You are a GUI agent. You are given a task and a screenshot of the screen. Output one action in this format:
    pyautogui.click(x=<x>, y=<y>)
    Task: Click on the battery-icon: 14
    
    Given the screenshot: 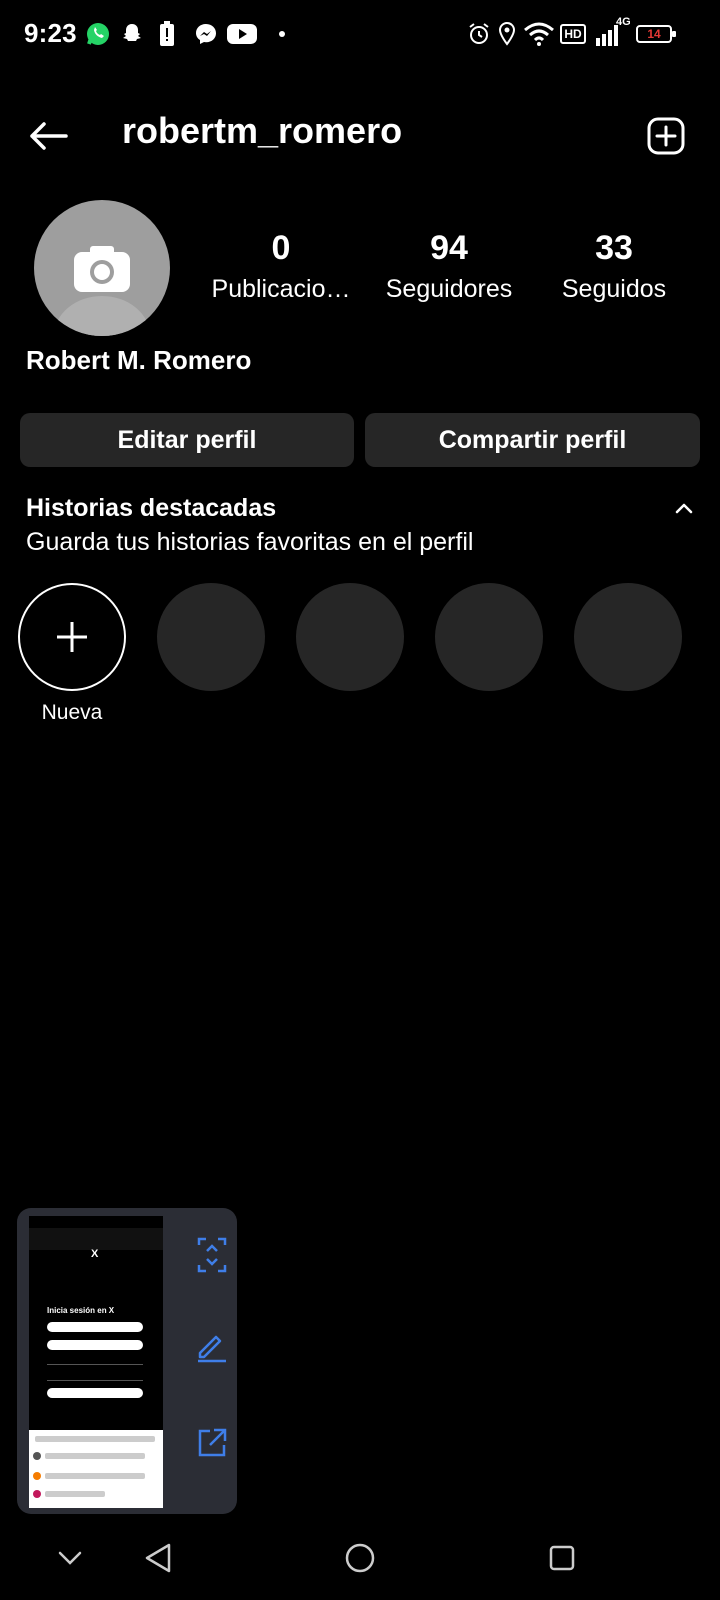 What is the action you would take?
    pyautogui.click(x=656, y=34)
    